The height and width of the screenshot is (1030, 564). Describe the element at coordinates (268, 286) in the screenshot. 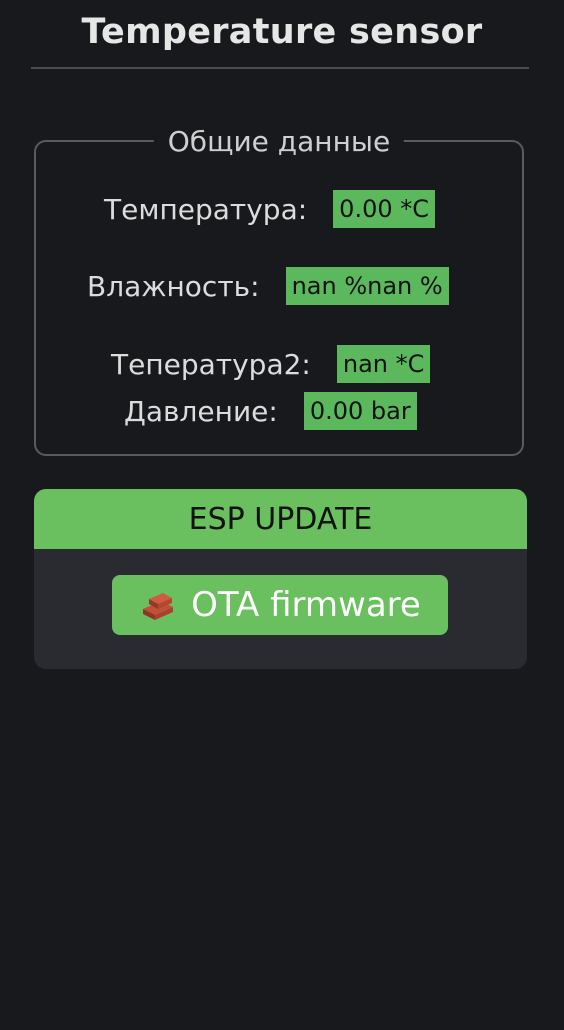

I see `humidity-row: Влажность: nan %nan %` at that location.